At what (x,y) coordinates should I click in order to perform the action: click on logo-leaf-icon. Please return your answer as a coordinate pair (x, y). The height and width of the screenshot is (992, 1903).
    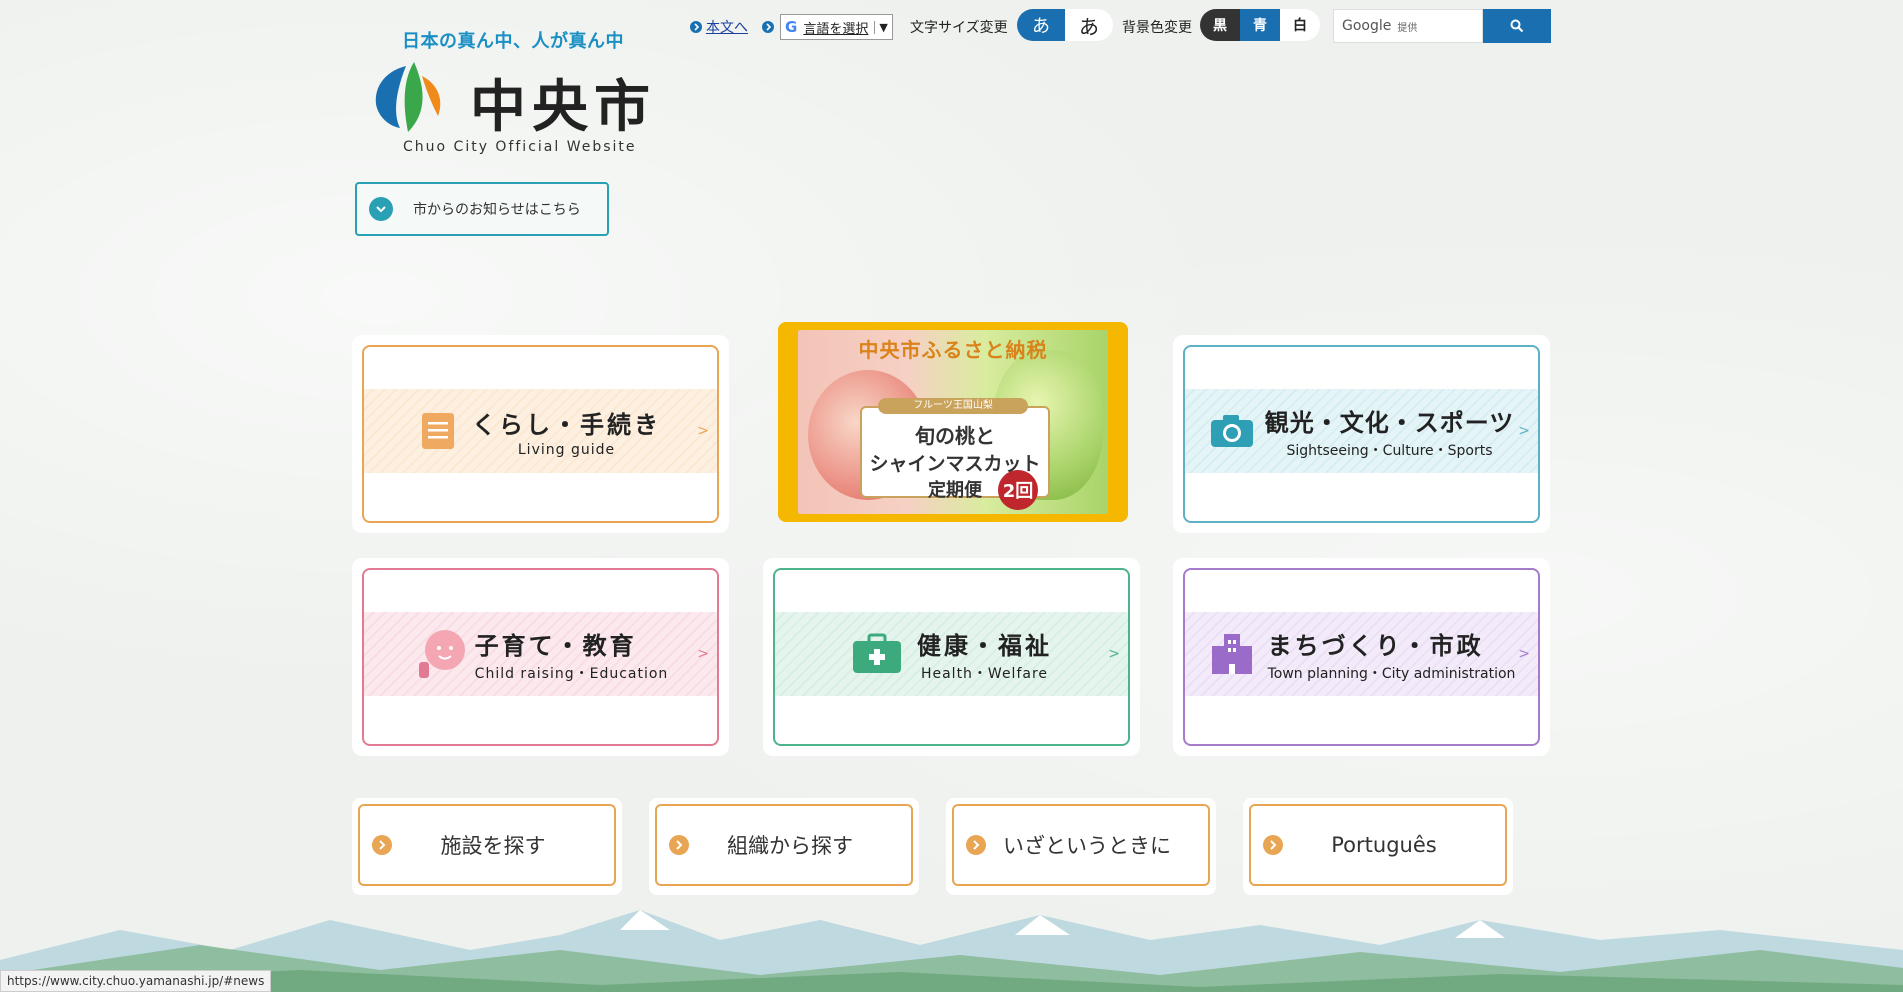
    Looking at the image, I should click on (408, 97).